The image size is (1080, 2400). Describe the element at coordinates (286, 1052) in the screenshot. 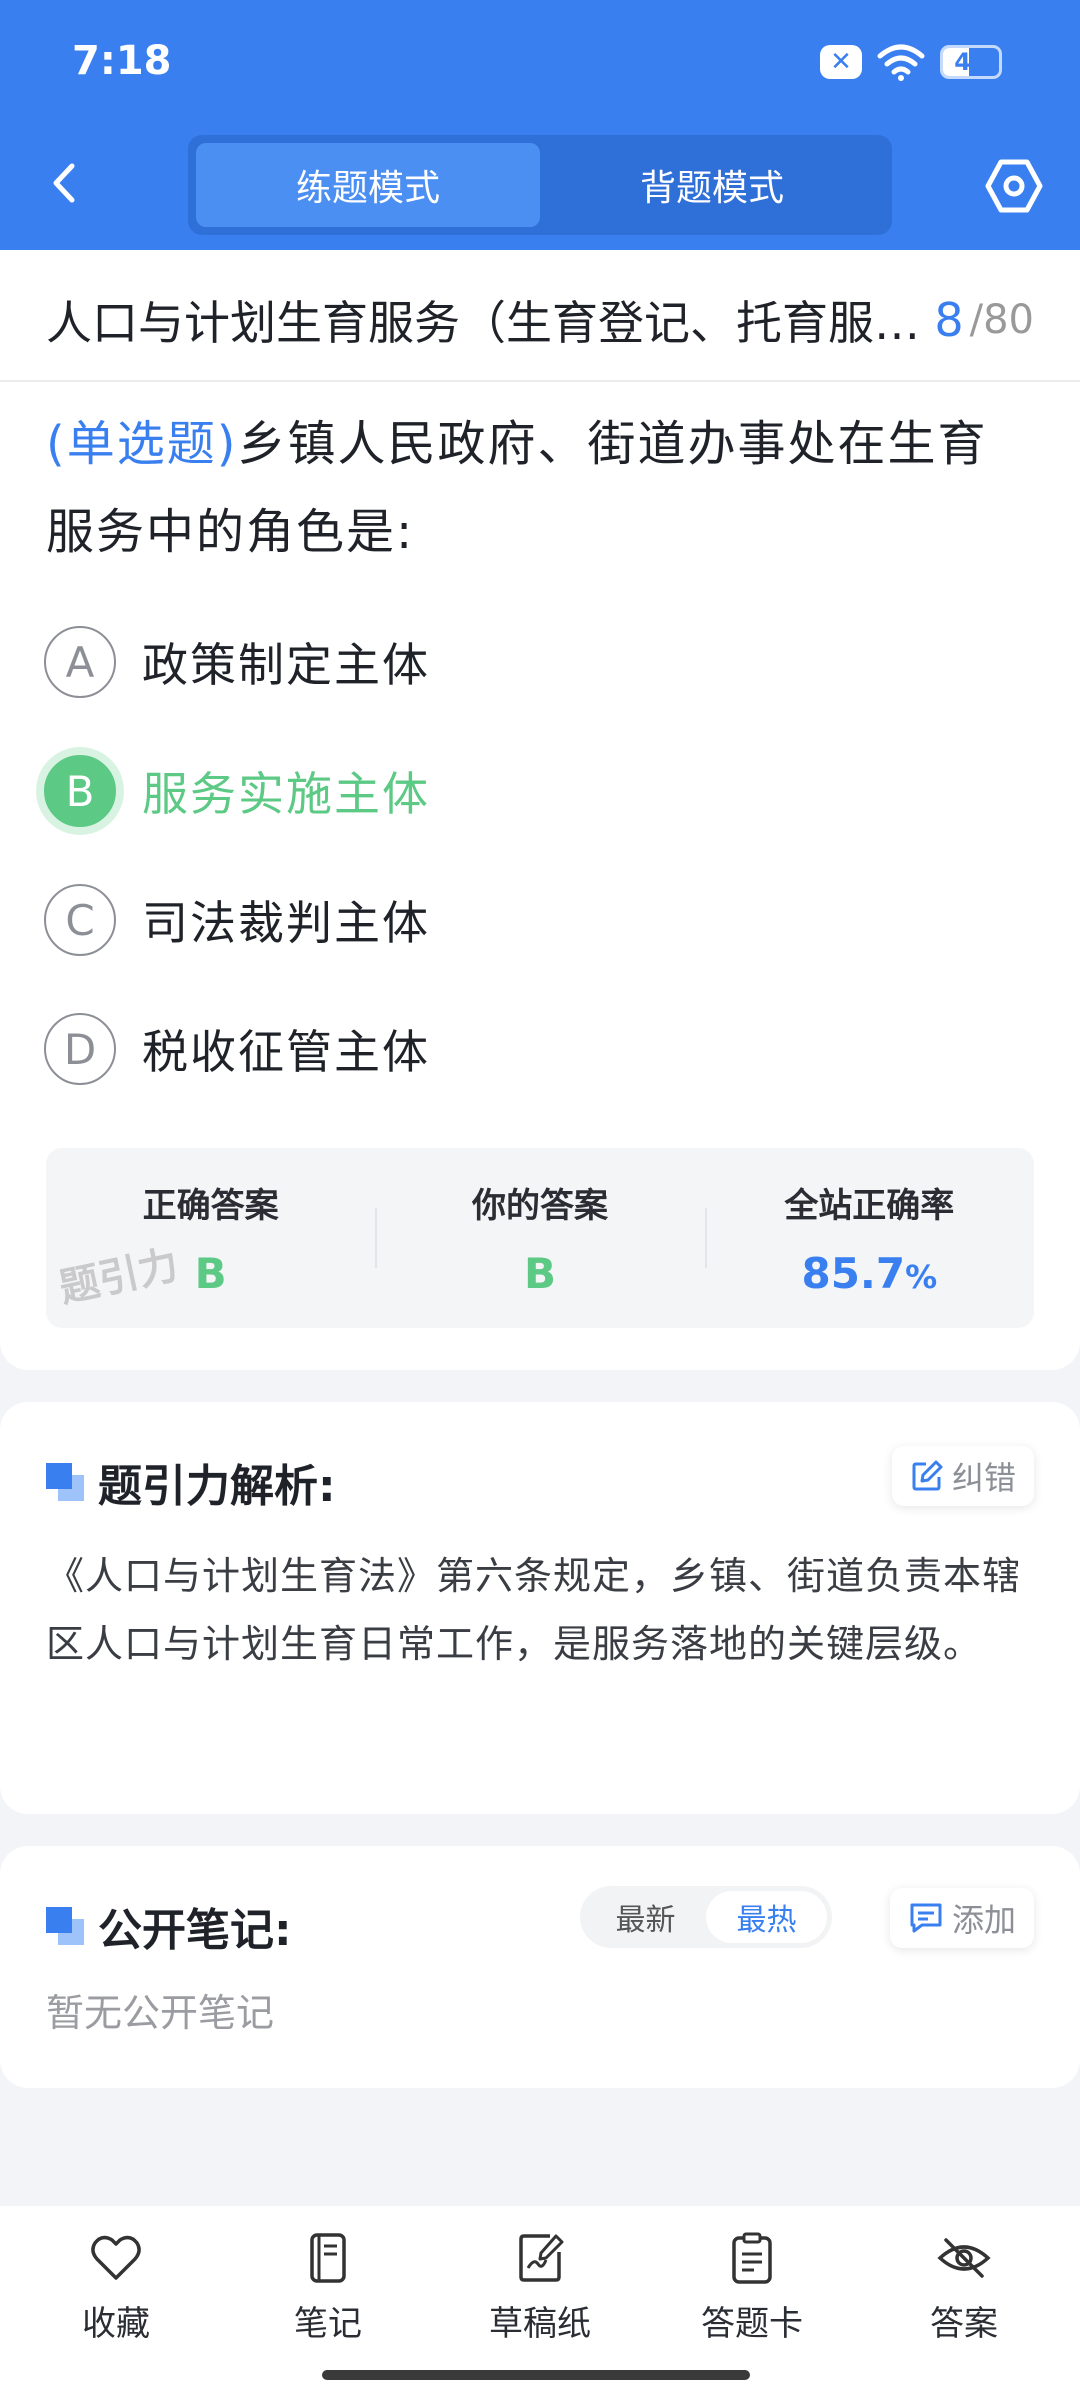

I see `option-text: 税收征管主体` at that location.